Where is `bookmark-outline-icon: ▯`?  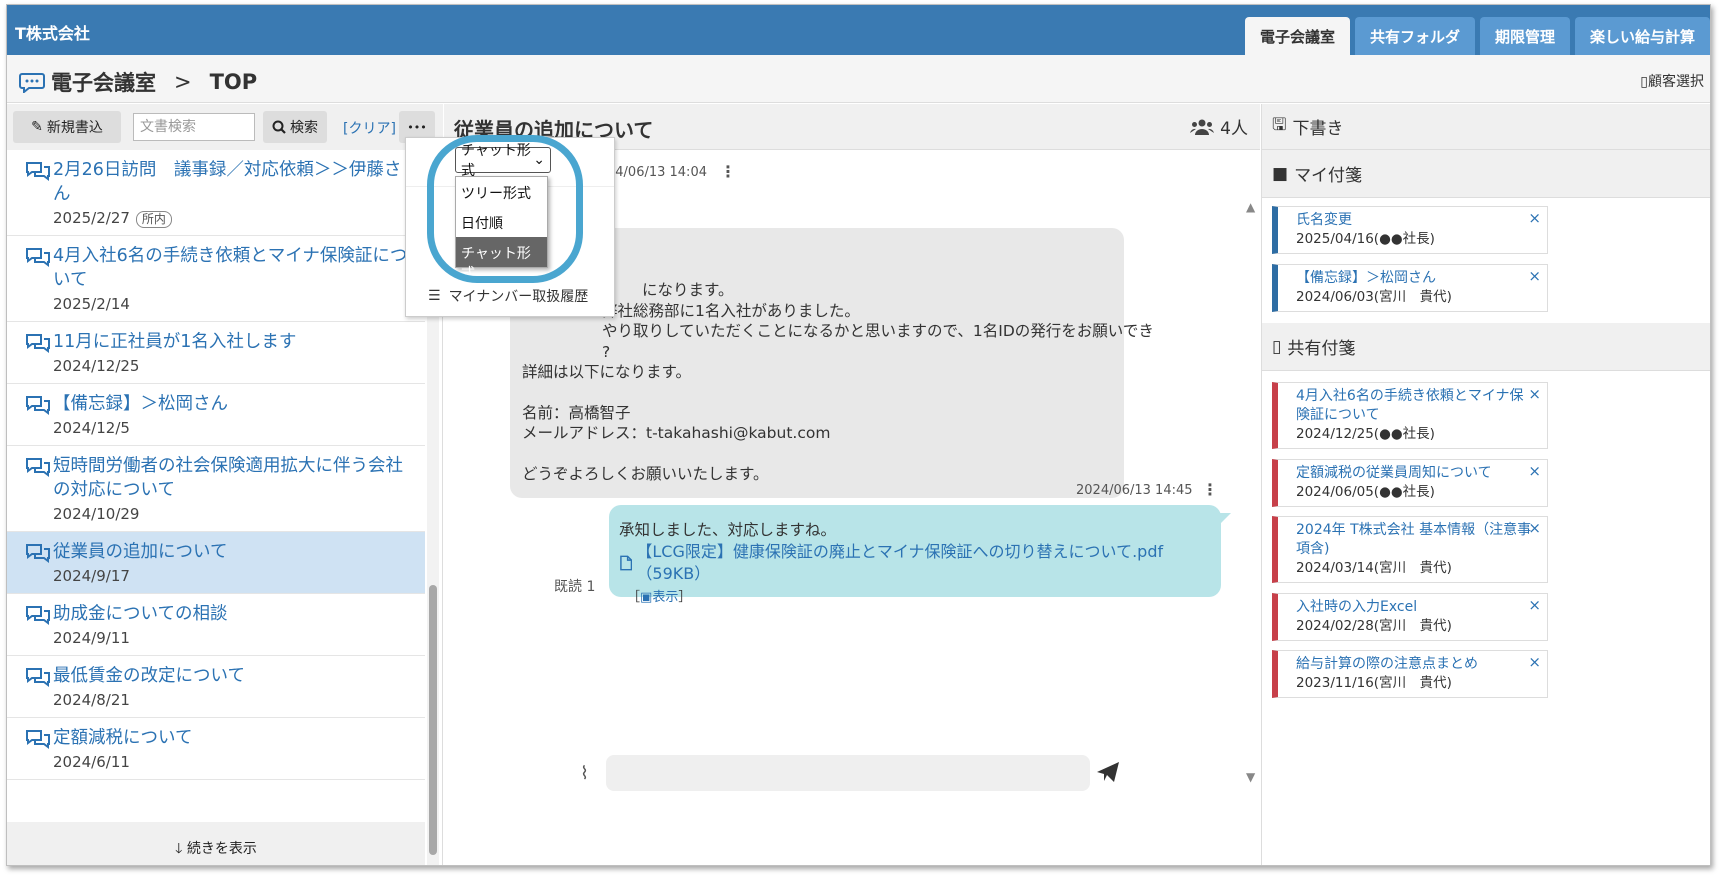
bookmark-outline-icon: ▯ is located at coordinates (1277, 346).